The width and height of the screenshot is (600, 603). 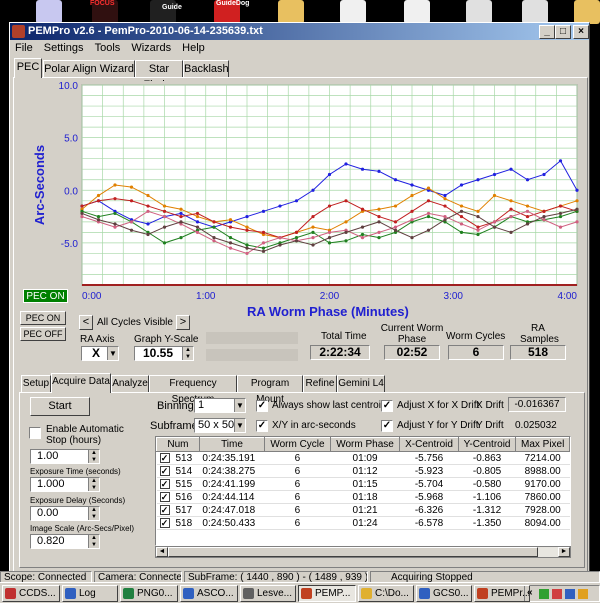 I want to click on binning-select: 1 ▼, so click(x=220, y=405).